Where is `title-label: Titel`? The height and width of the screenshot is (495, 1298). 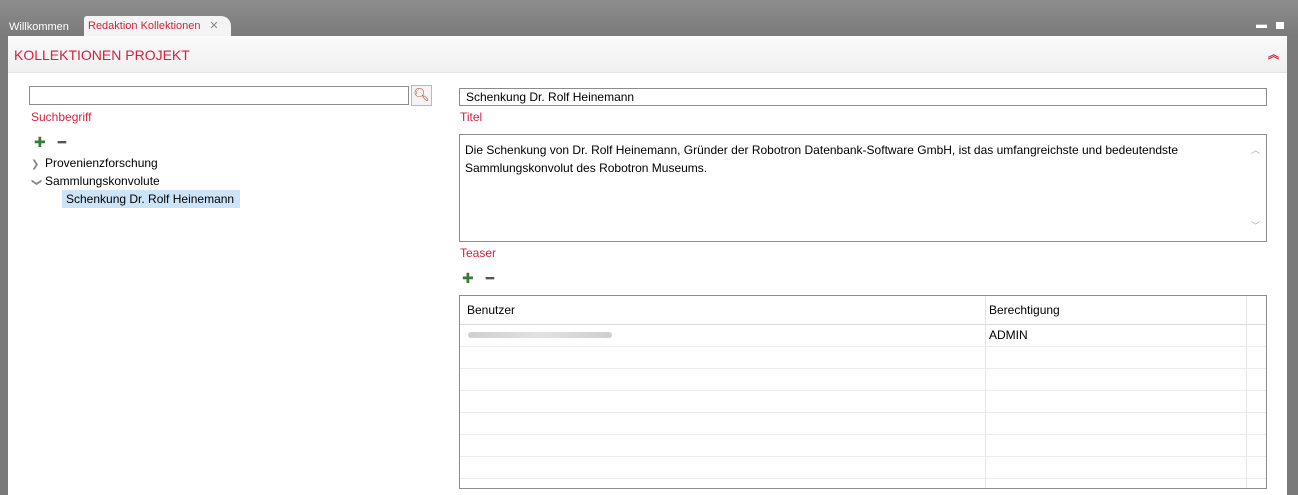
title-label: Titel is located at coordinates (471, 117).